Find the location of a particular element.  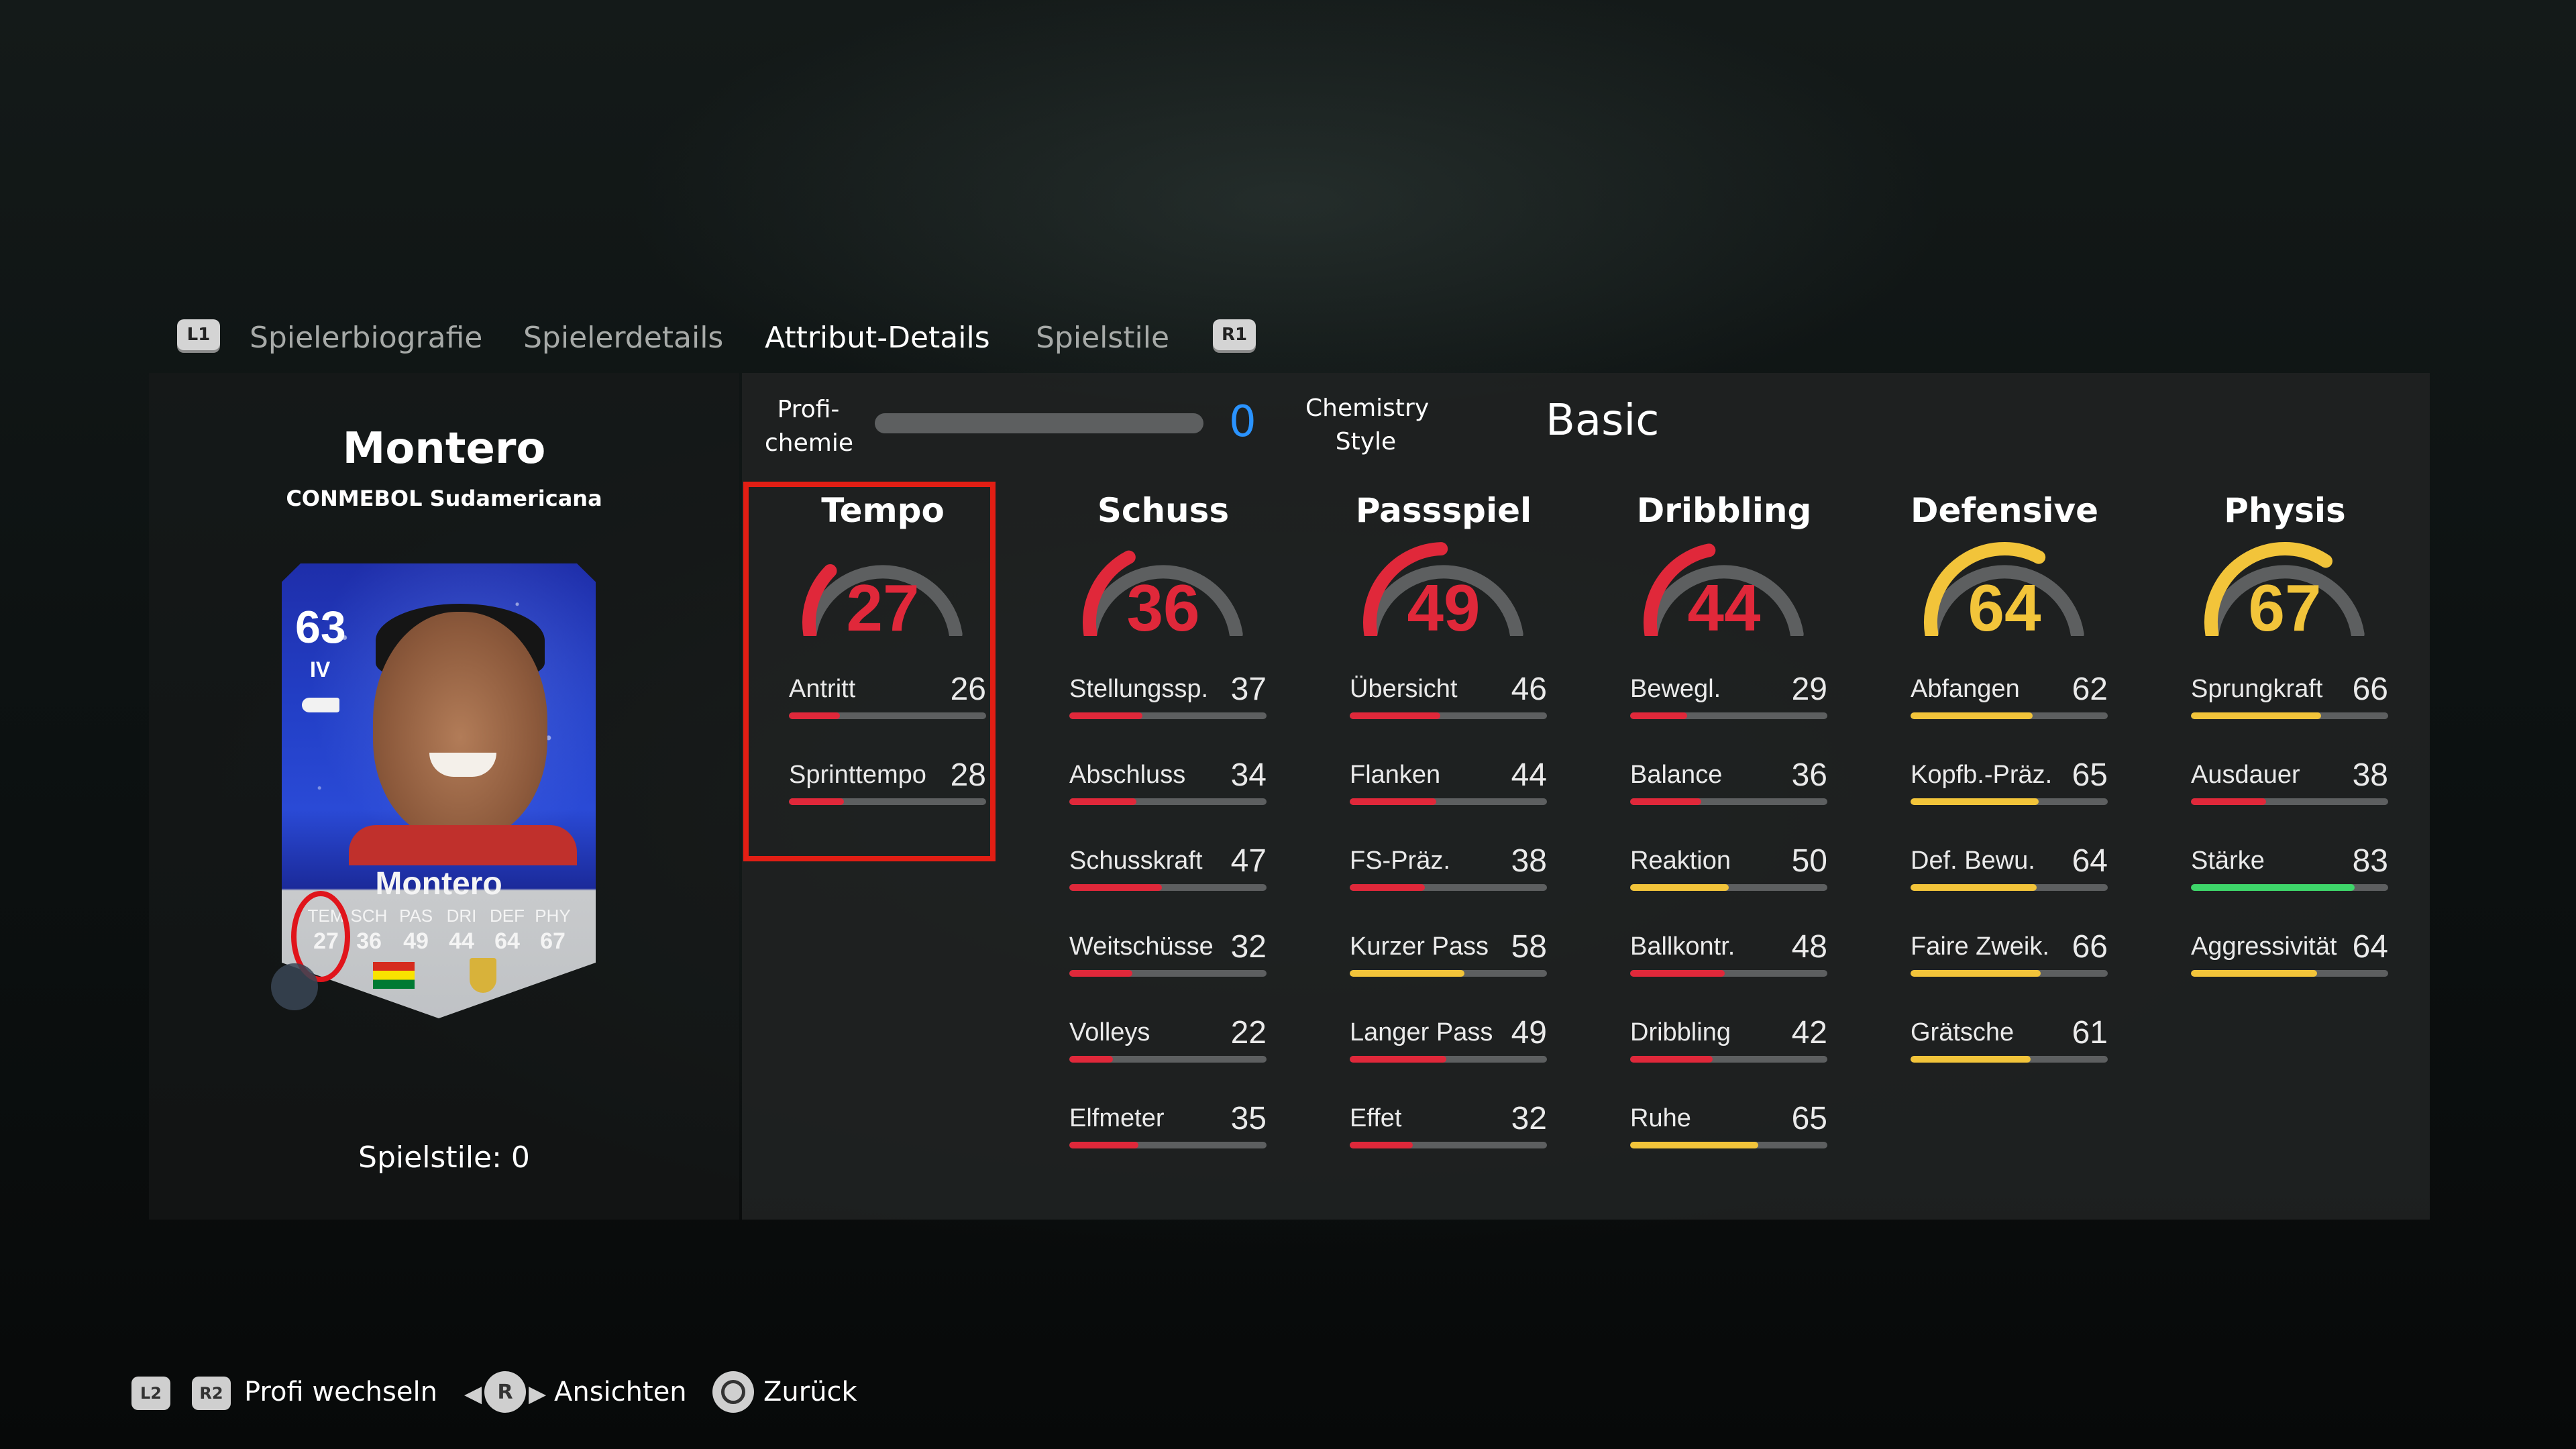

attribute-row: Weitschüsse 32 is located at coordinates (1168, 967).